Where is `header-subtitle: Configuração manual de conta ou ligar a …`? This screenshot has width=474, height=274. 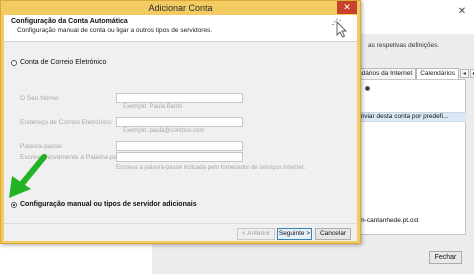
header-subtitle: Configuração manual de conta ou ligar a … is located at coordinates (115, 30).